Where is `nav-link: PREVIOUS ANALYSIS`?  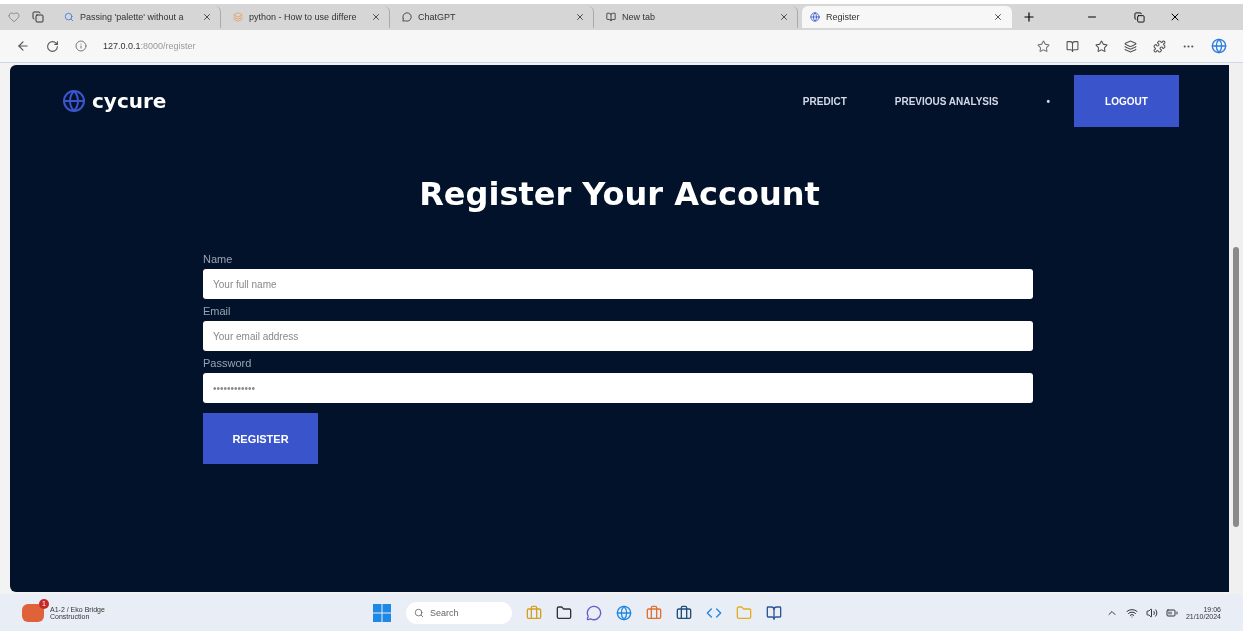 nav-link: PREVIOUS ANALYSIS is located at coordinates (946, 101).